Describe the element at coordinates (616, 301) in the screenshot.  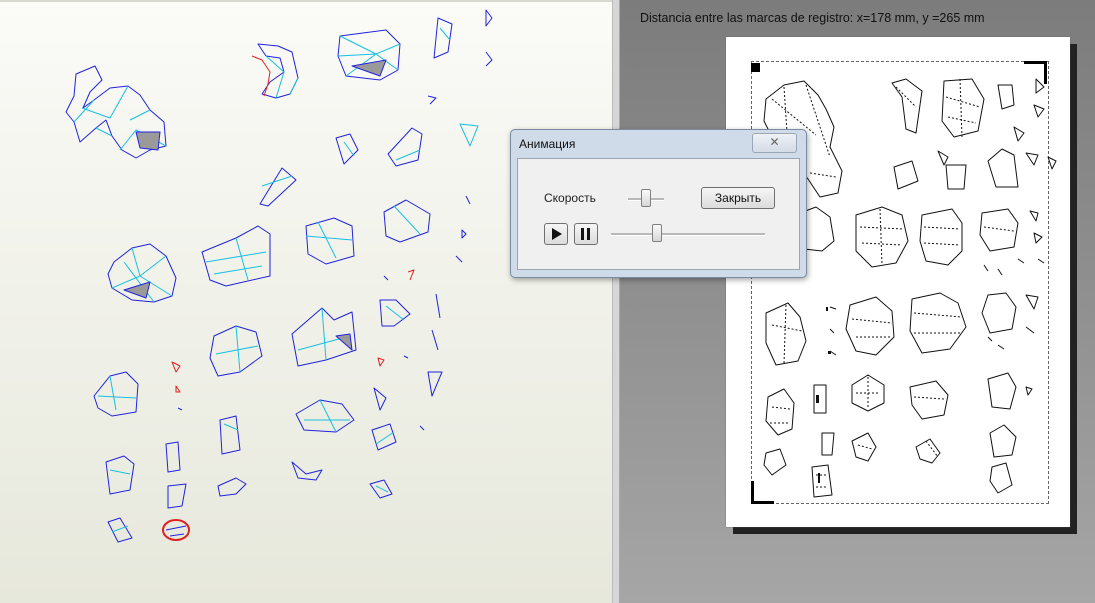
I see `pane-splitter` at that location.